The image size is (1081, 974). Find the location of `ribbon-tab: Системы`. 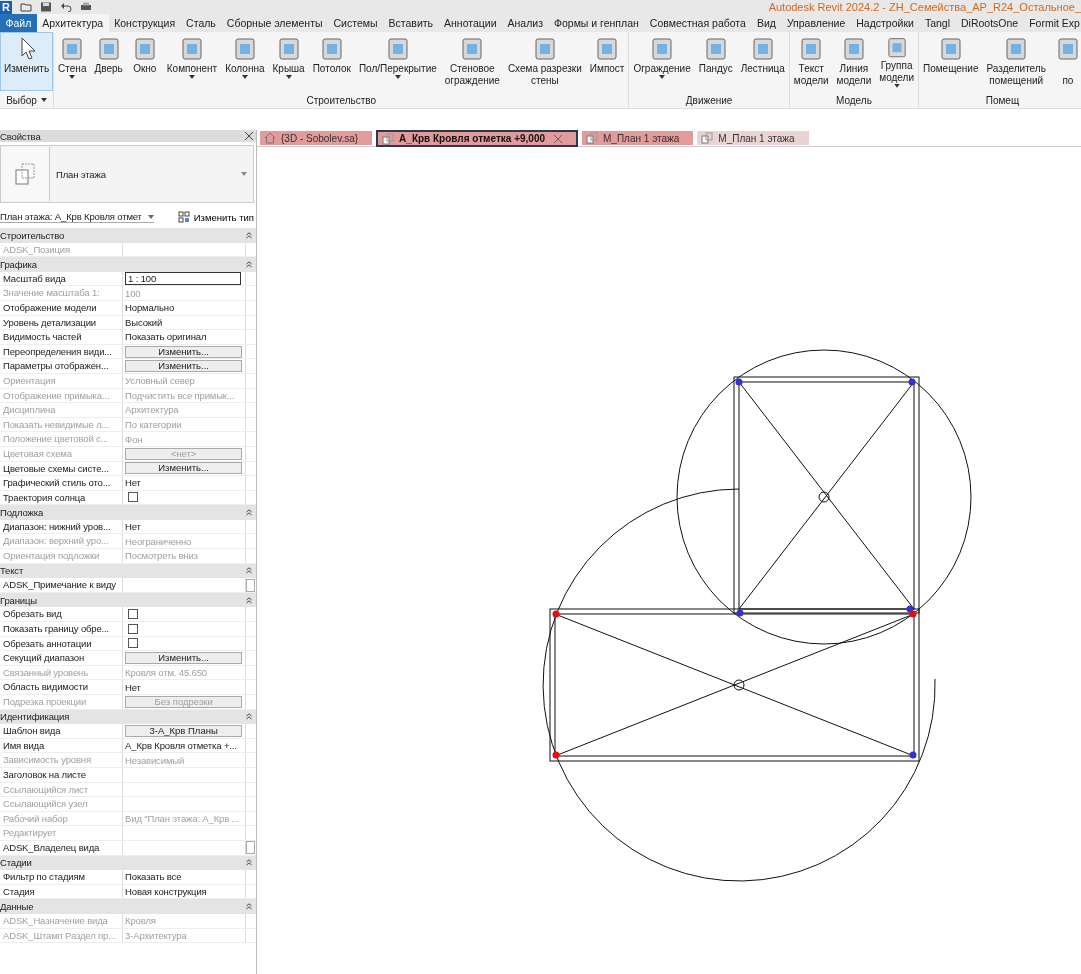

ribbon-tab: Системы is located at coordinates (355, 23).